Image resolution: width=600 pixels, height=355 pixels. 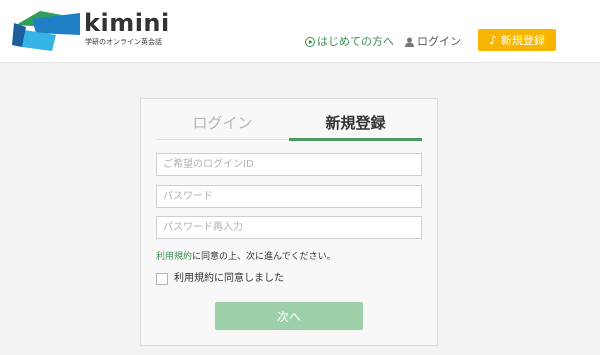 I want to click on kimini-logo: kimini 学研のオンライン英会話, so click(x=97, y=28).